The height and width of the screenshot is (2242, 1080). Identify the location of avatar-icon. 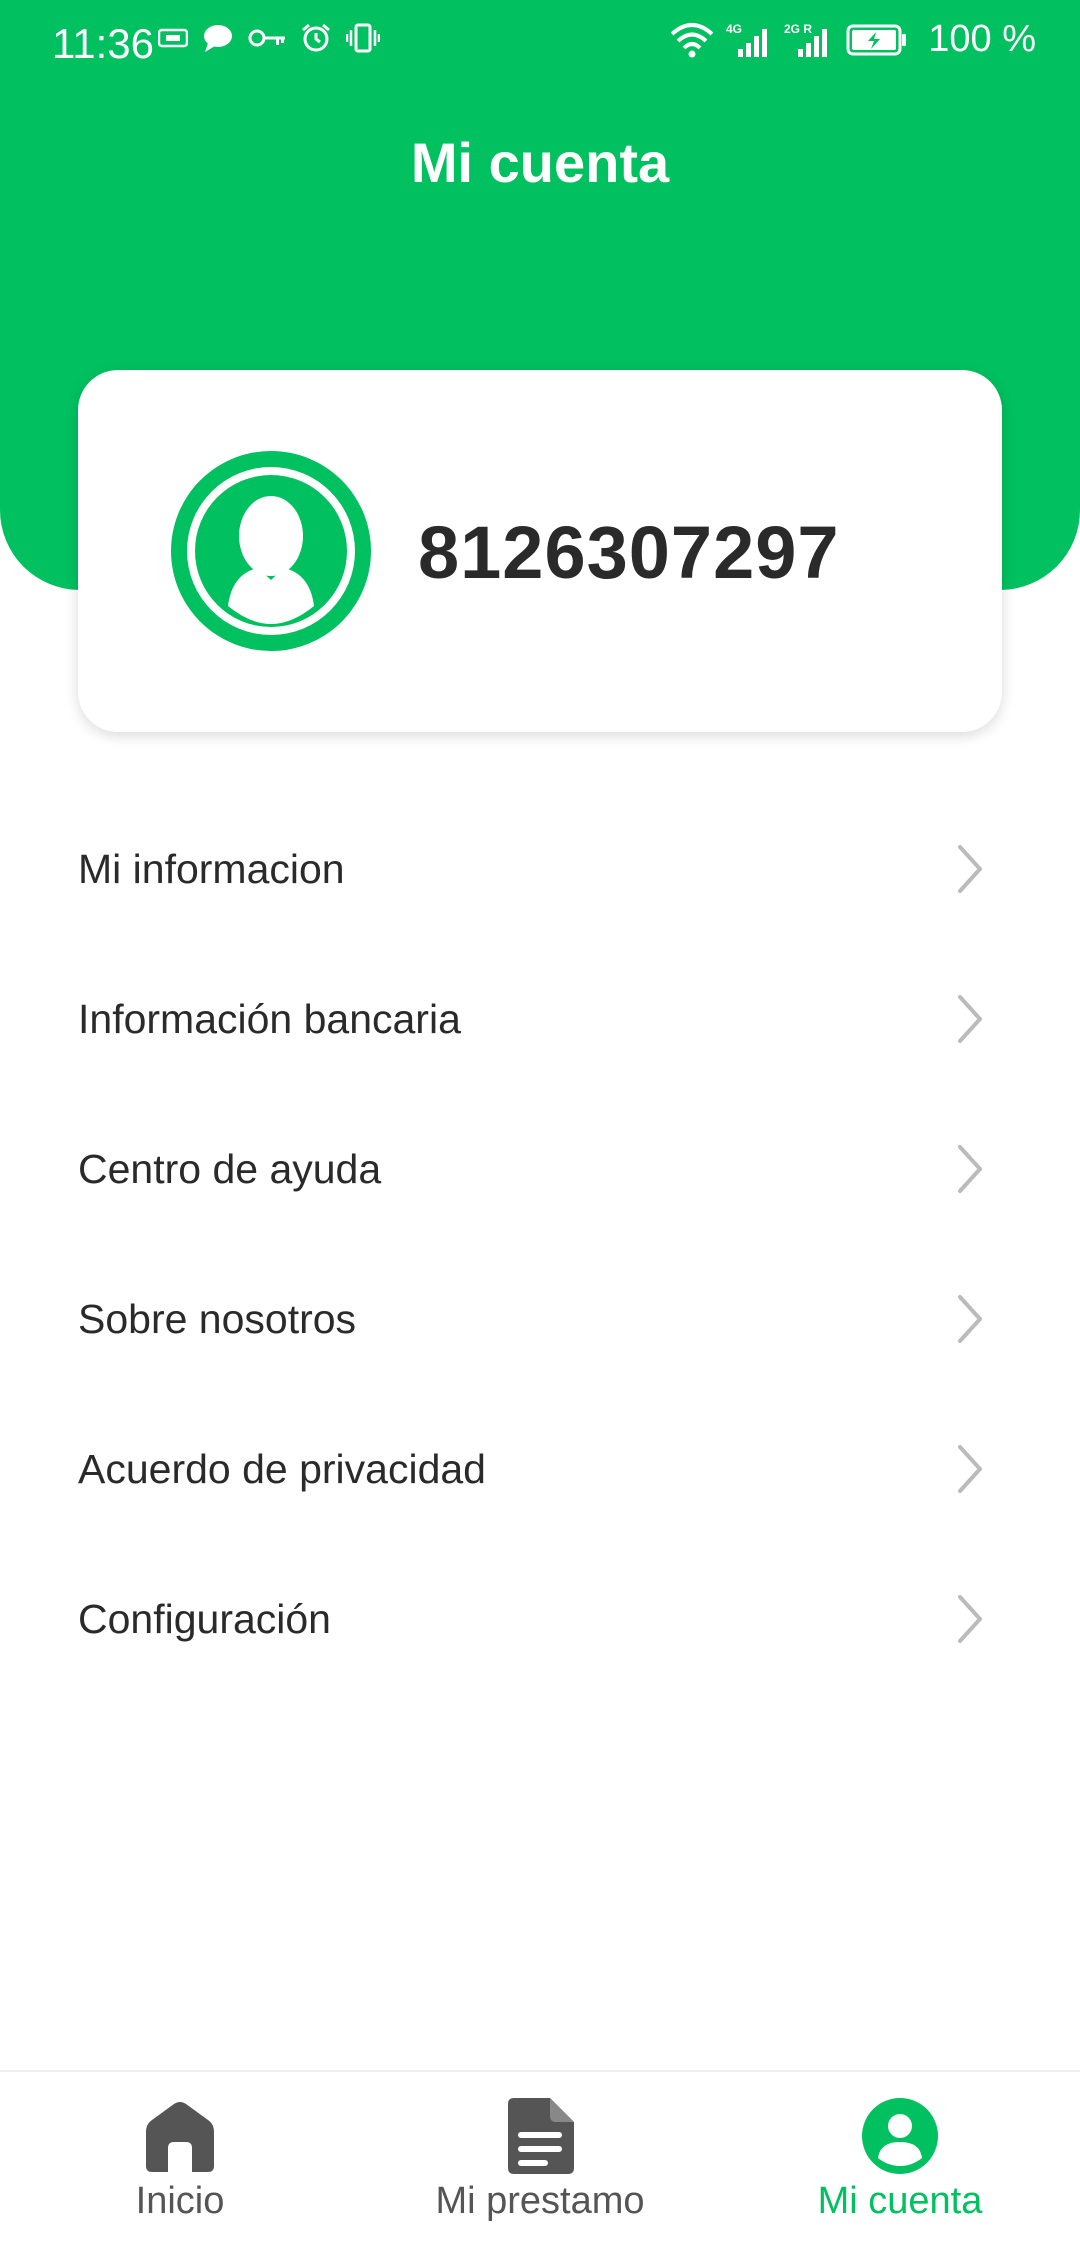
(271, 551).